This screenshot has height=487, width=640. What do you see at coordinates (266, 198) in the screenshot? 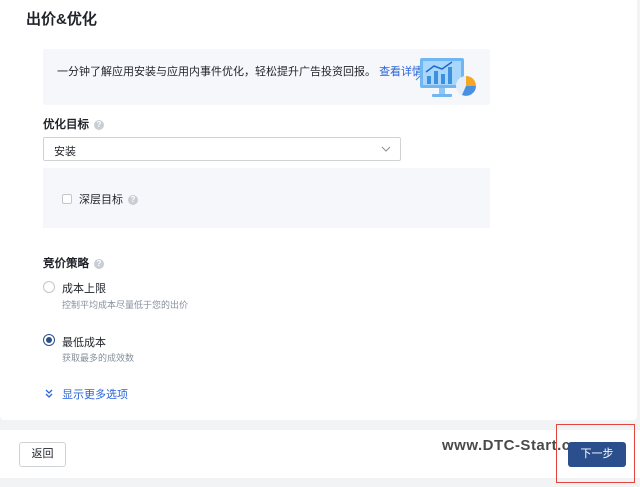
I see `deep-goal-panel: 深层目标?` at bounding box center [266, 198].